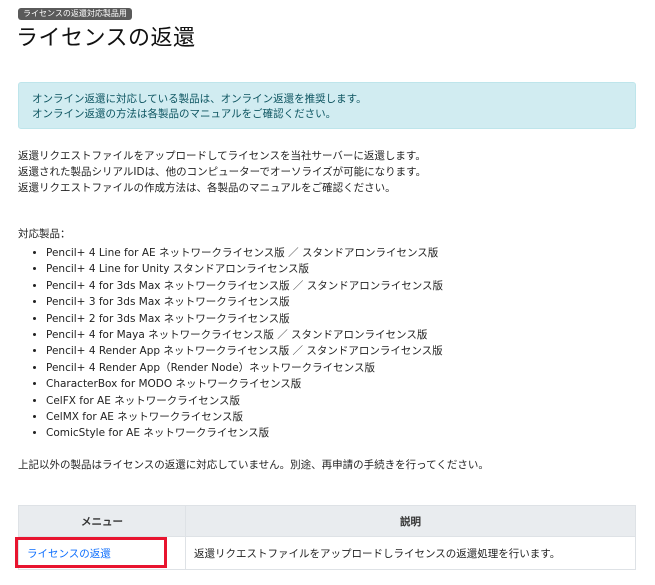  Describe the element at coordinates (75, 14) in the screenshot. I see `page-badge: ライセンスの返還対応製品用` at that location.